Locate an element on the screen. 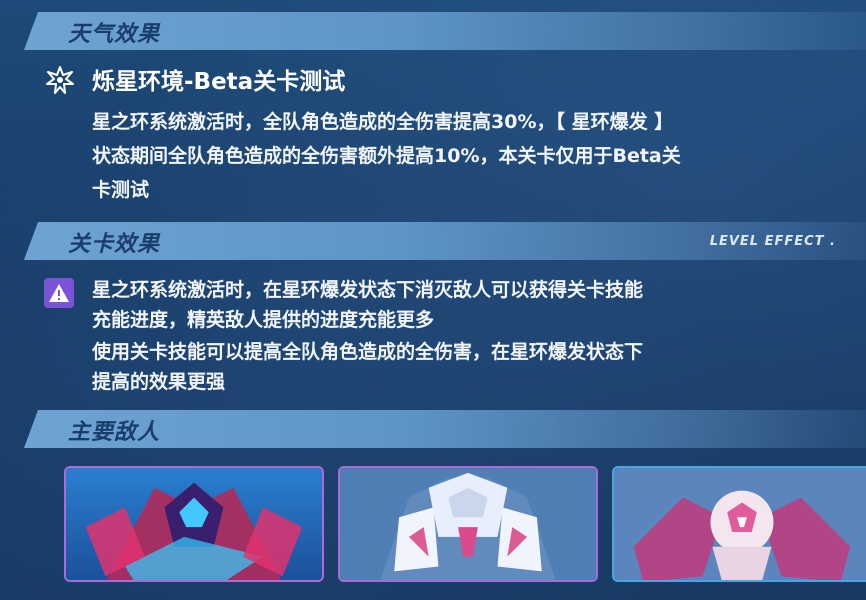 This screenshot has width=866, height=600. weather-desc-line-3: 卡测试 is located at coordinates (121, 190).